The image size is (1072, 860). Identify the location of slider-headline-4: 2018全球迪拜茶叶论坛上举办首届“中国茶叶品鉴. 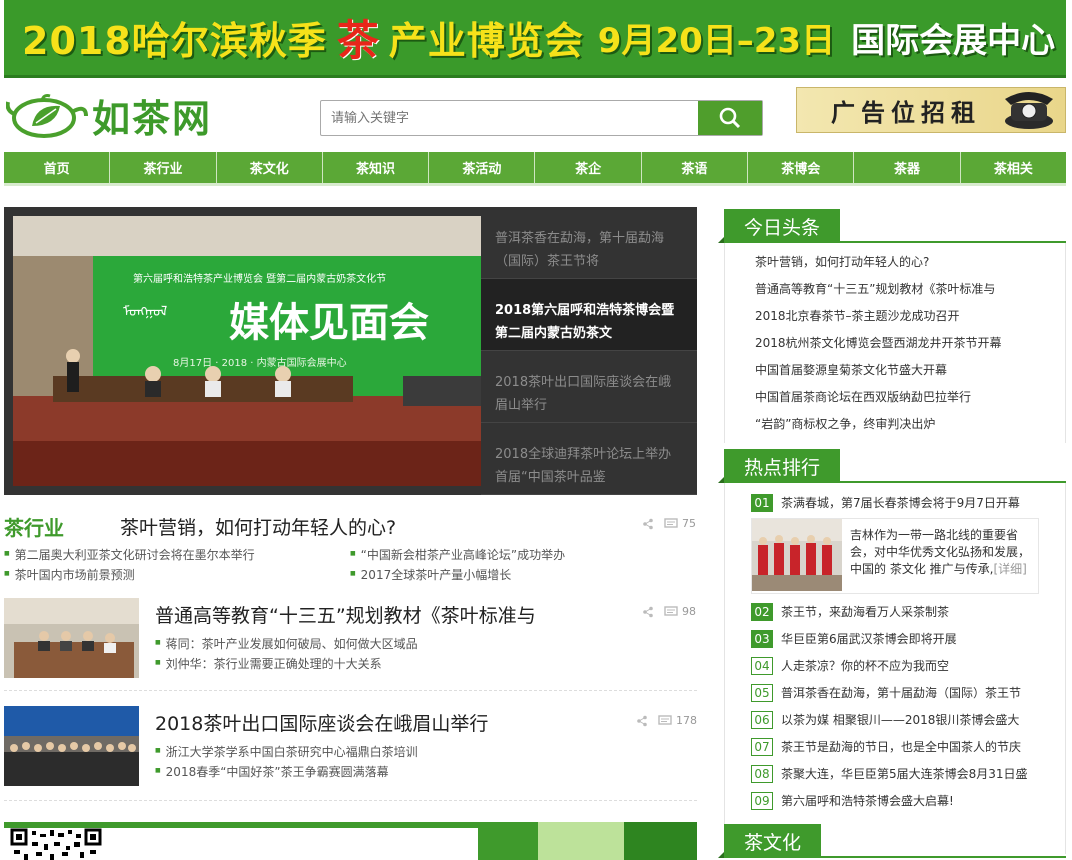
(589, 459).